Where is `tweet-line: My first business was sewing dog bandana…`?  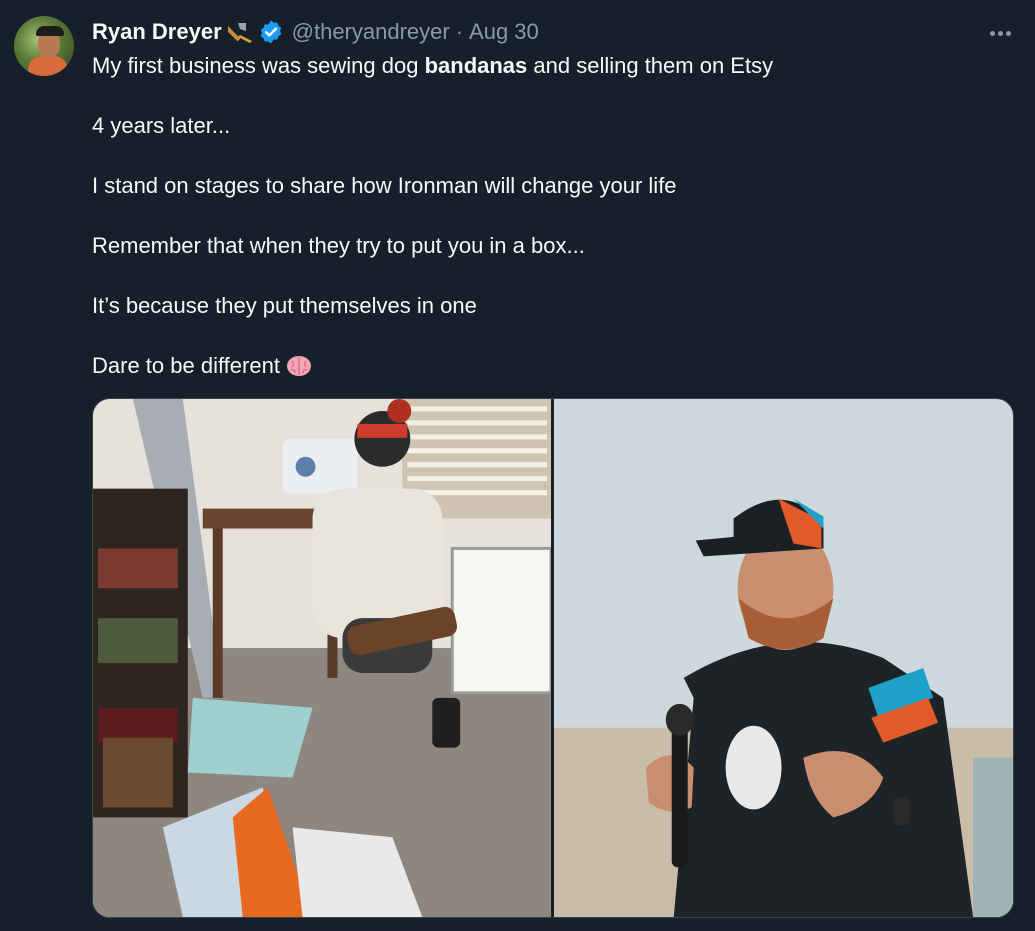 tweet-line: My first business was sewing dog bandana… is located at coordinates (433, 65).